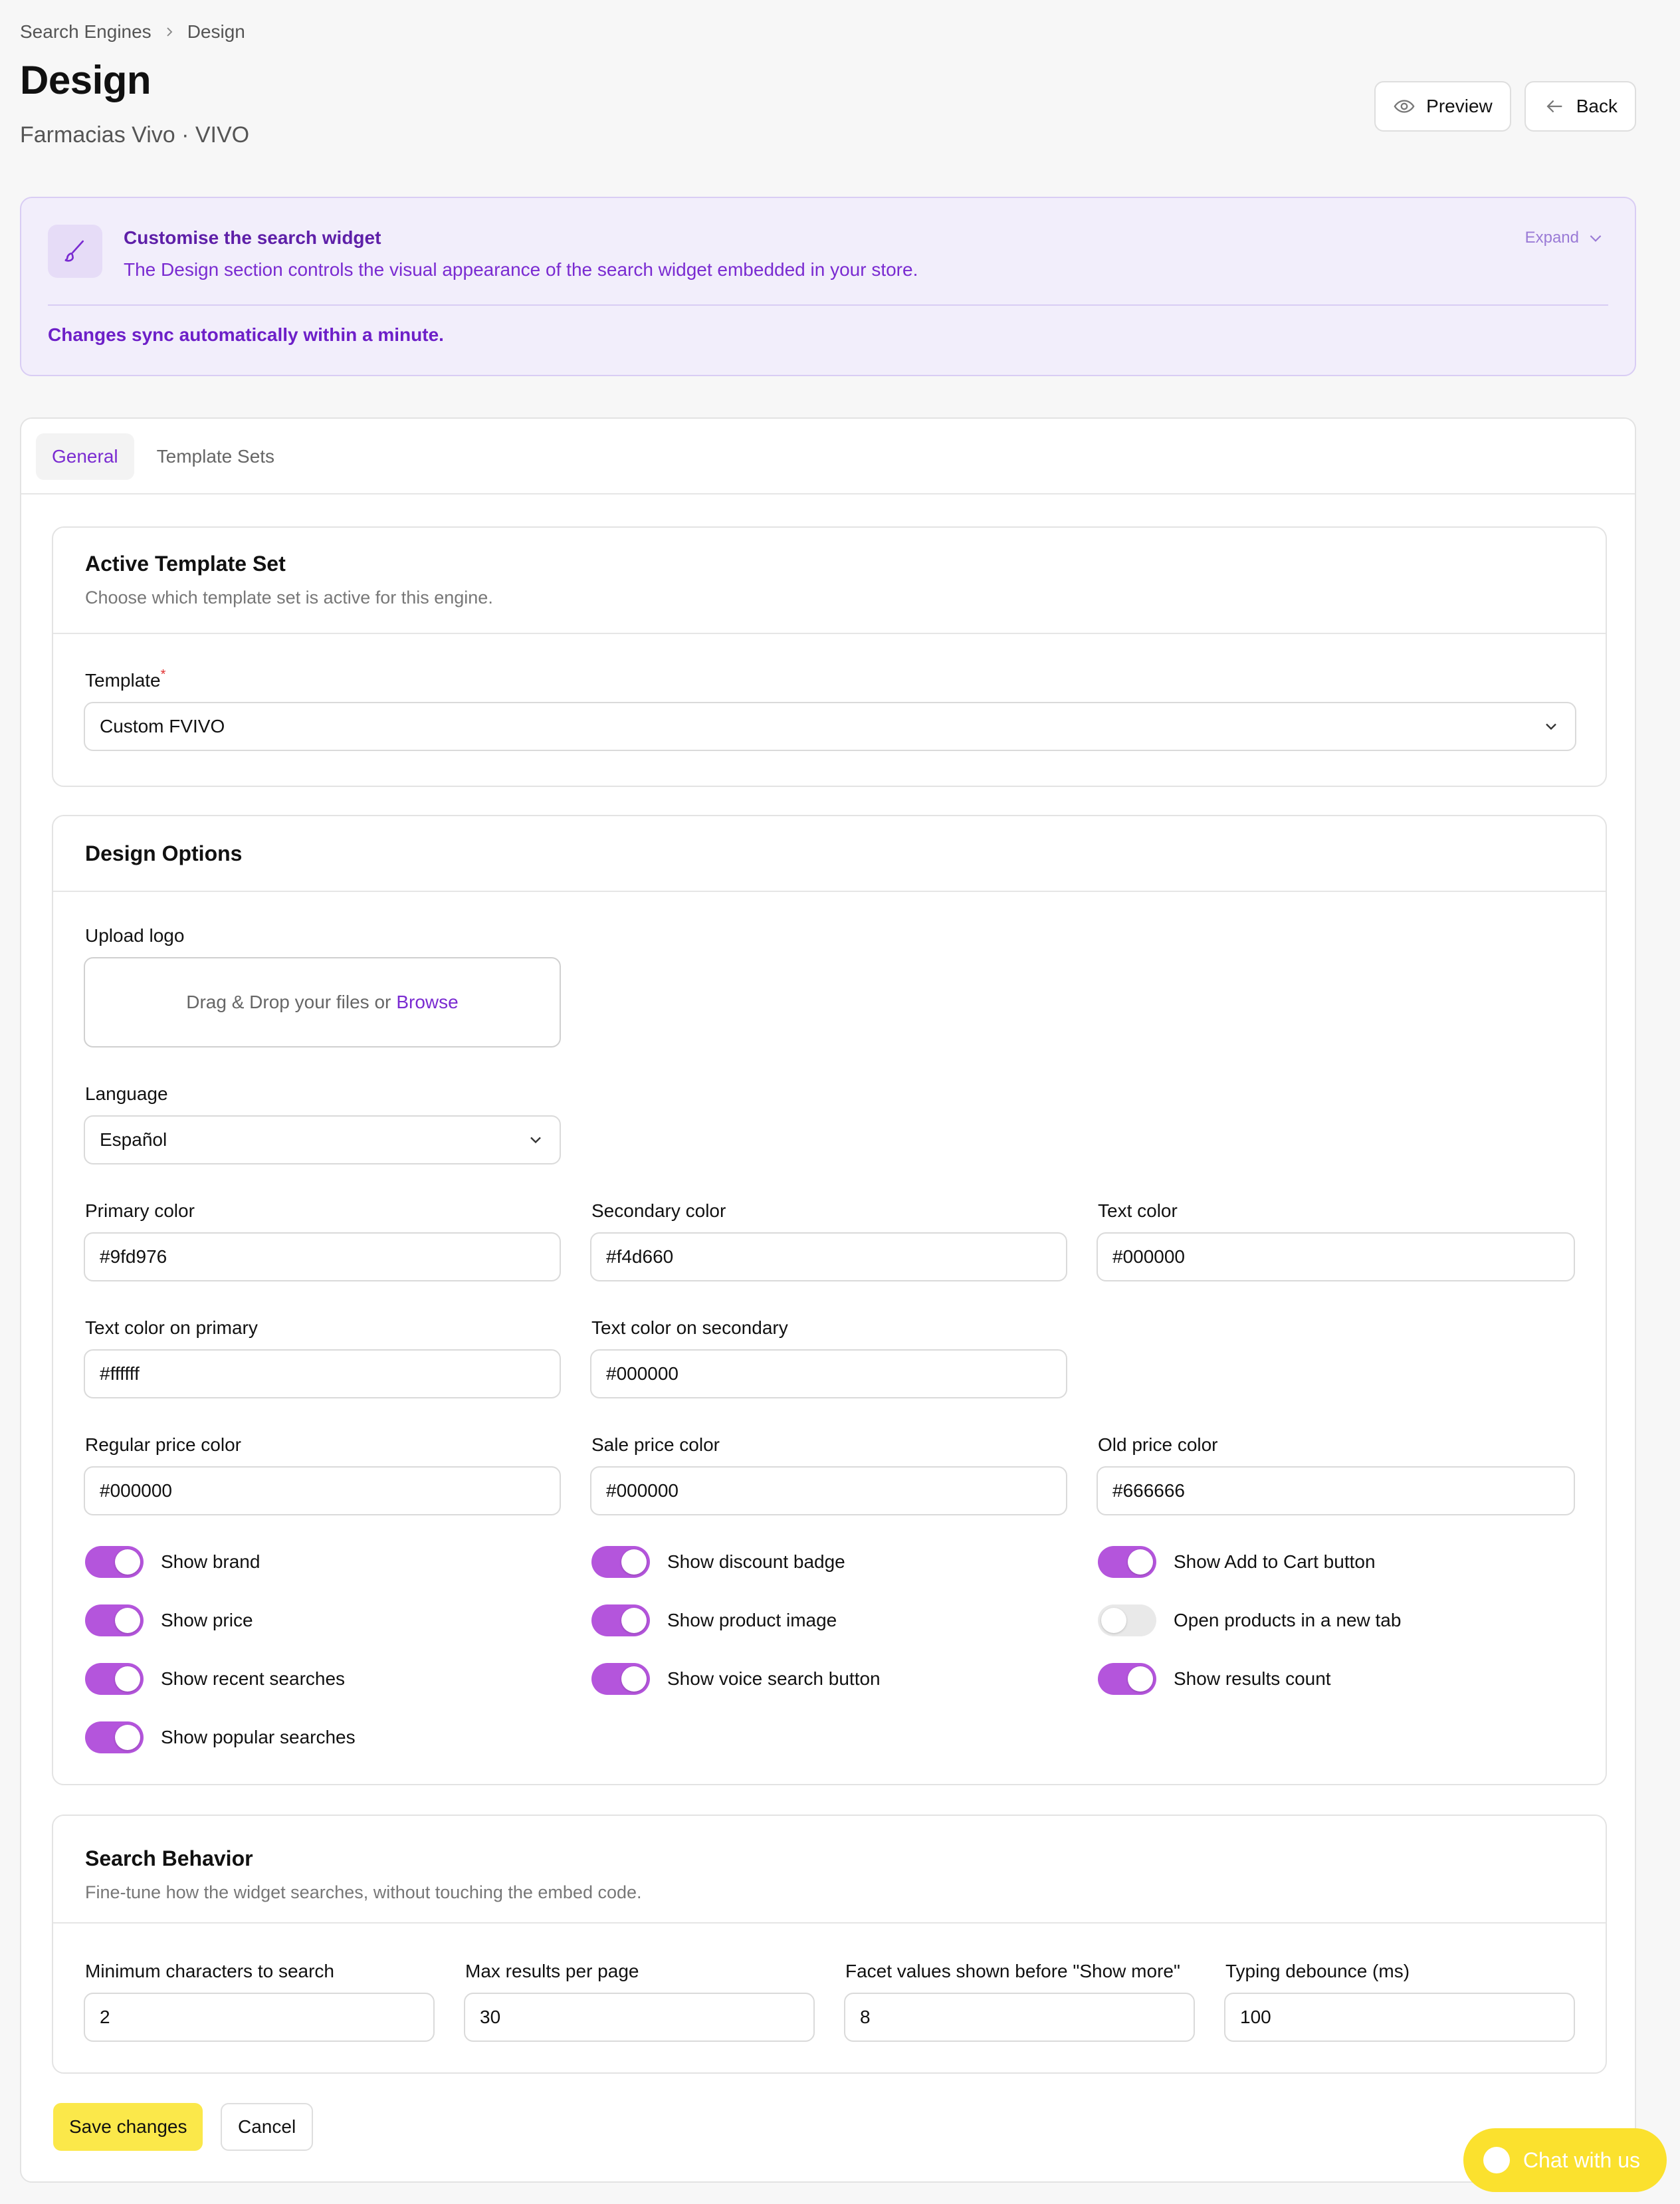  I want to click on sale-price-color-input: #000000, so click(828, 1490).